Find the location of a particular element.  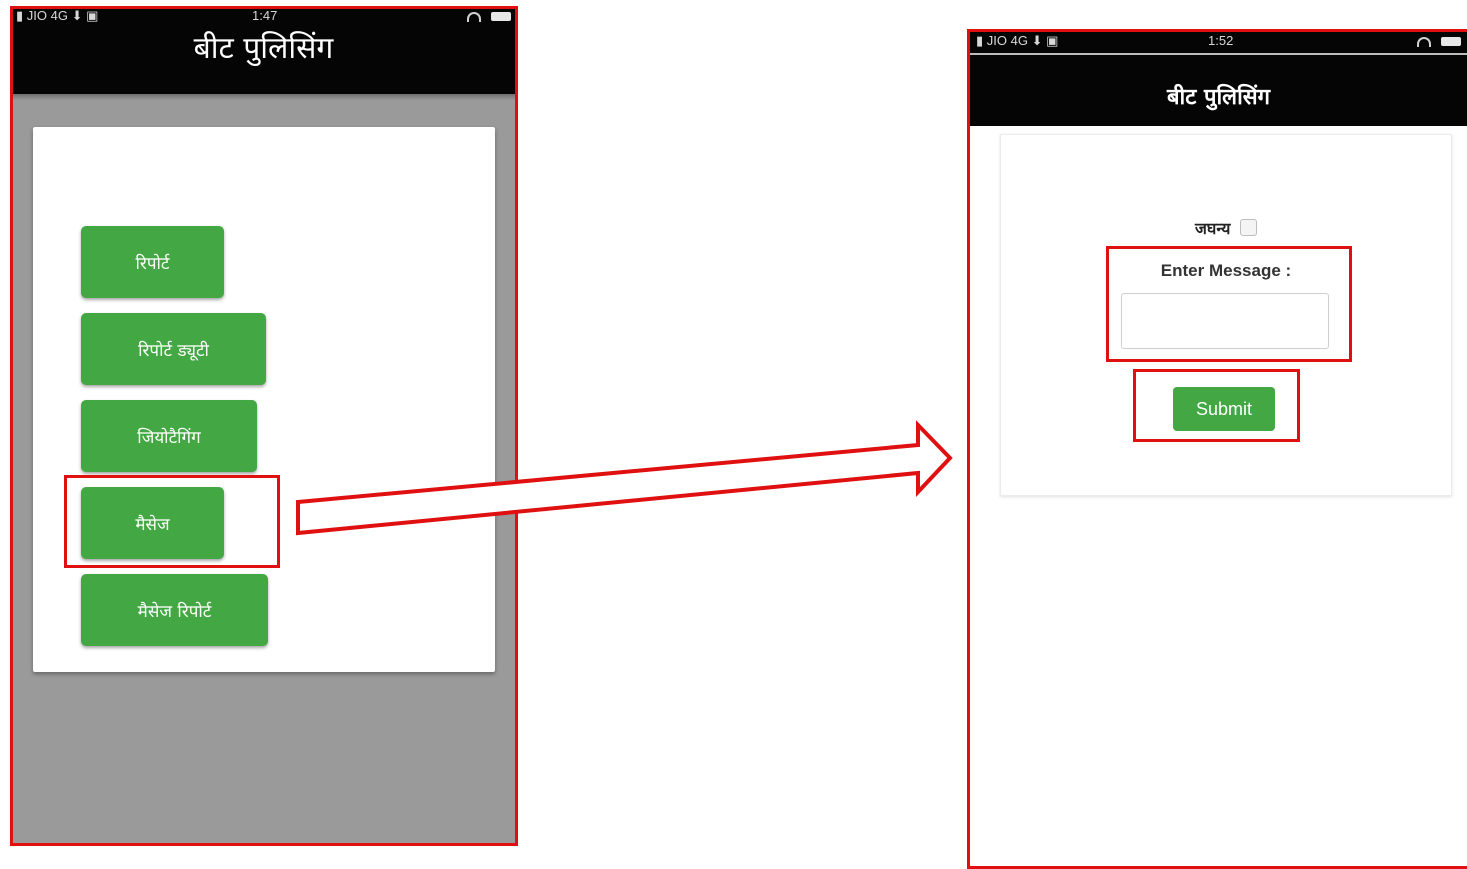

message-input-highlight is located at coordinates (1229, 304).